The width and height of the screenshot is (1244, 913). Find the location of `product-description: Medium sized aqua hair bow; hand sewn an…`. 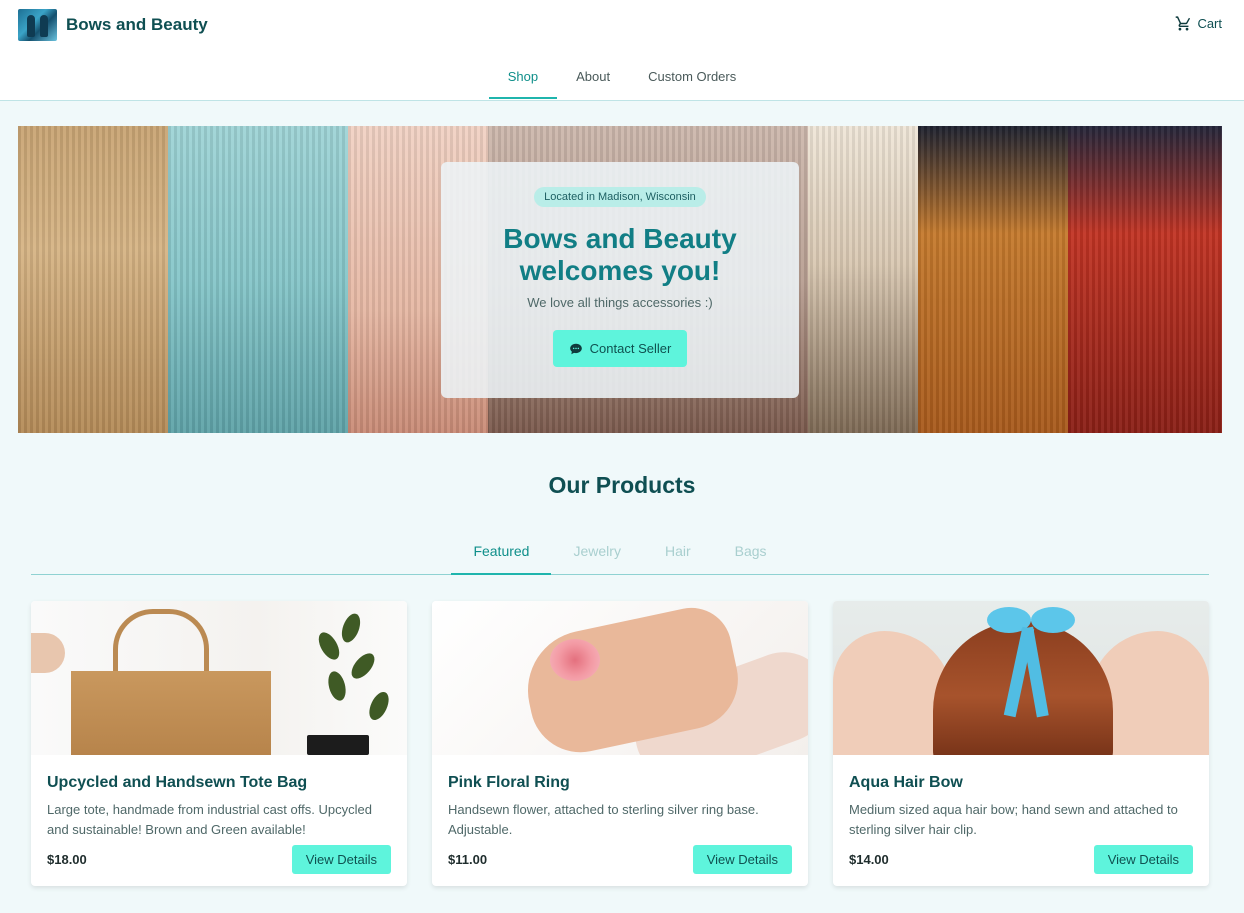

product-description: Medium sized aqua hair bow; hand sewn an… is located at coordinates (1013, 819).